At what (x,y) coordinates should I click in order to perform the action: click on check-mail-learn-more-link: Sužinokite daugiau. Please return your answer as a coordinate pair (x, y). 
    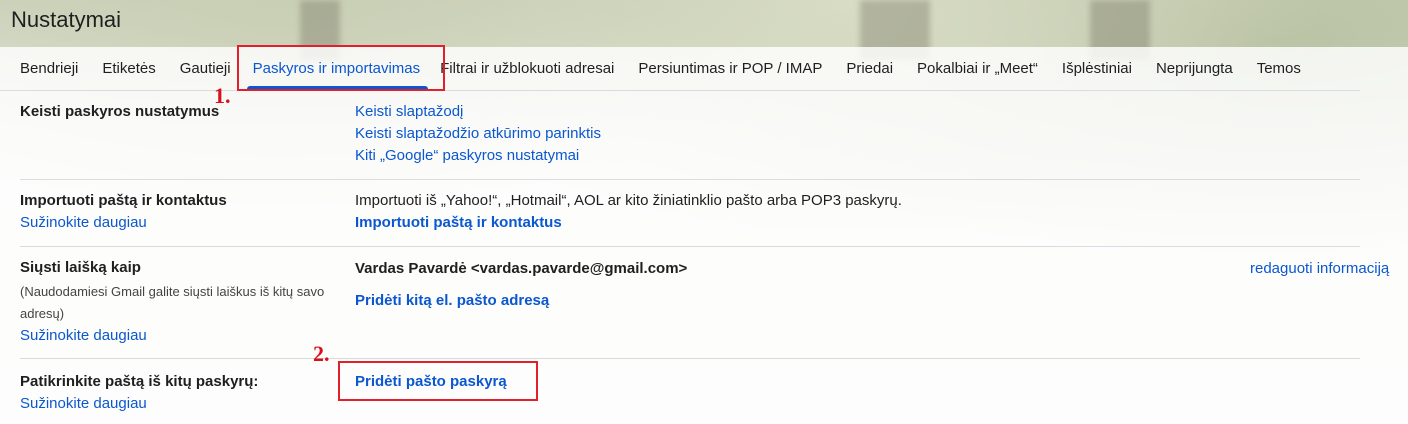
    Looking at the image, I should click on (83, 403).